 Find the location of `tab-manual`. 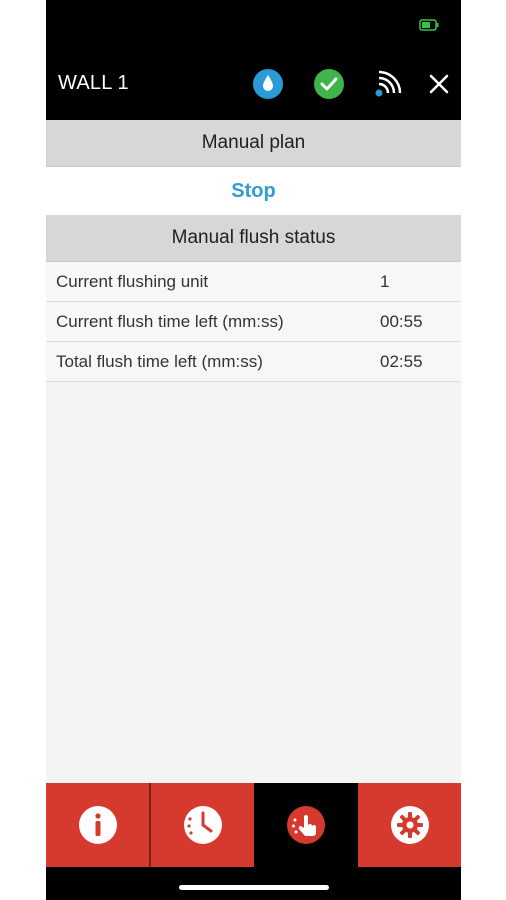

tab-manual is located at coordinates (306, 825).